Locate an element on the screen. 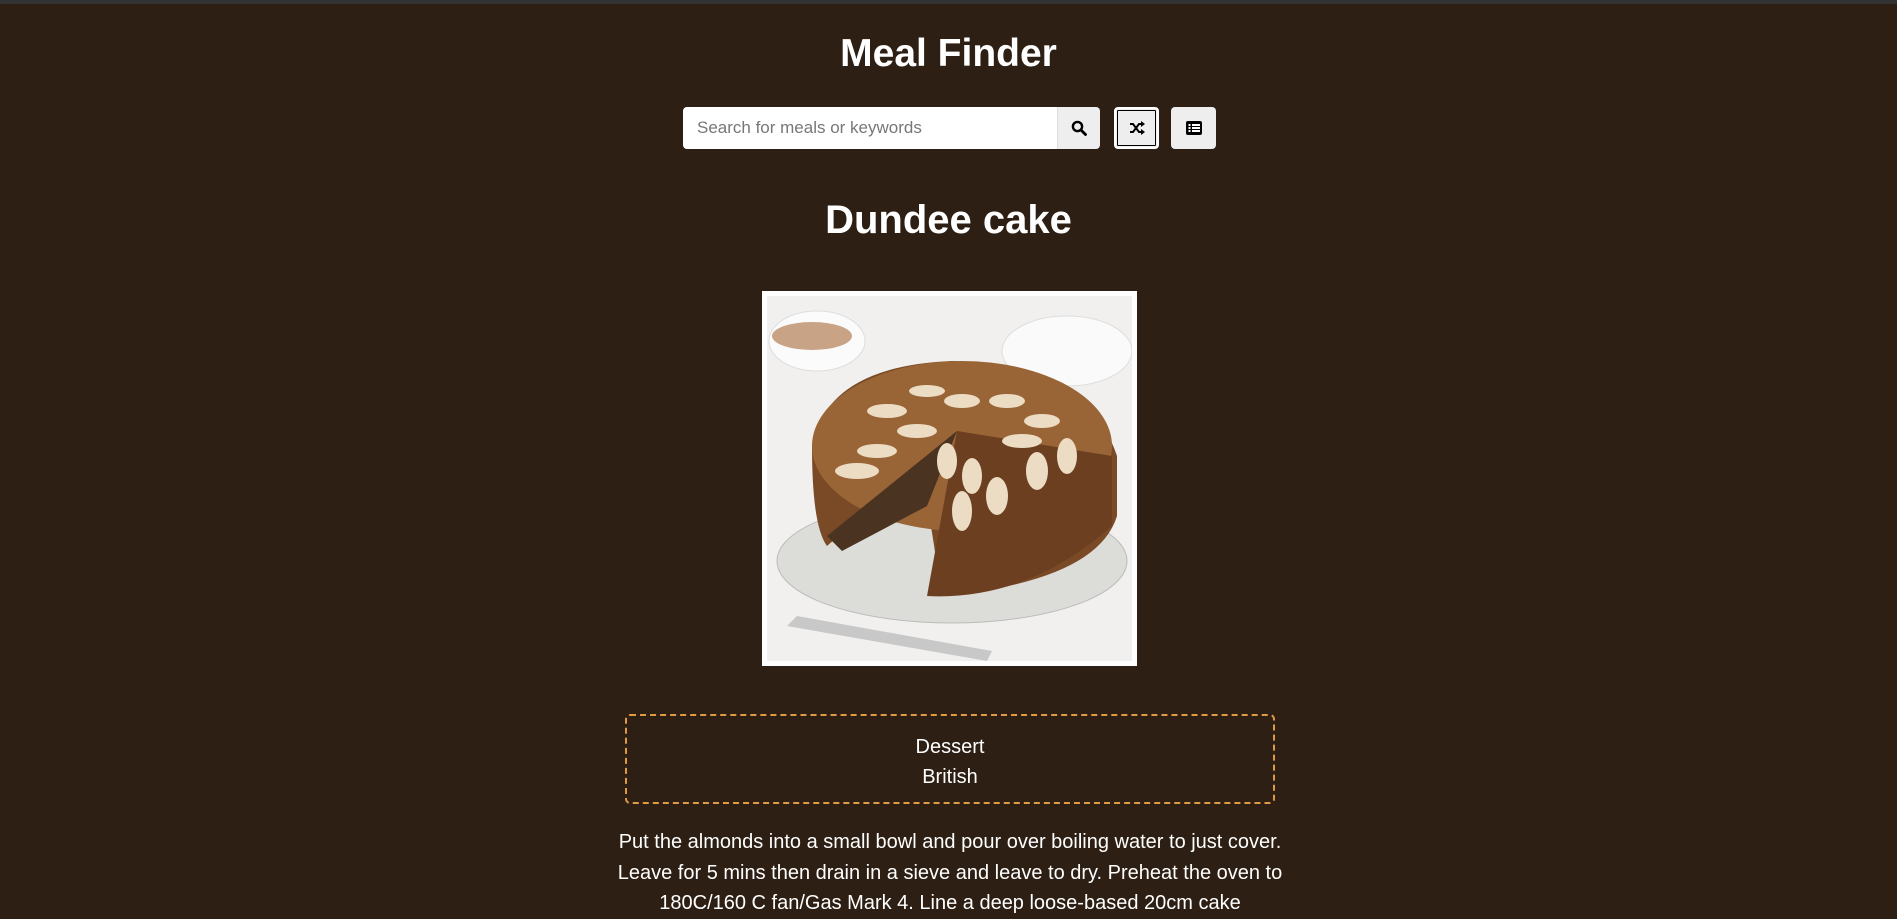 Image resolution: width=1897 pixels, height=919 pixels. meal-area: British is located at coordinates (950, 777).